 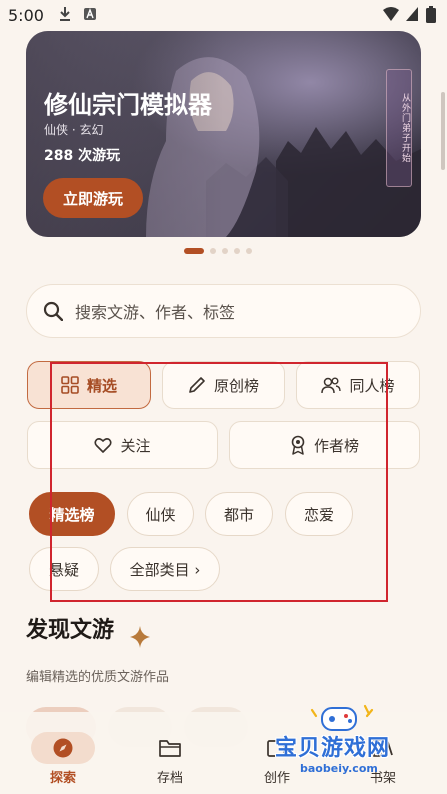 I want to click on carousel-indicator, so click(x=218, y=251).